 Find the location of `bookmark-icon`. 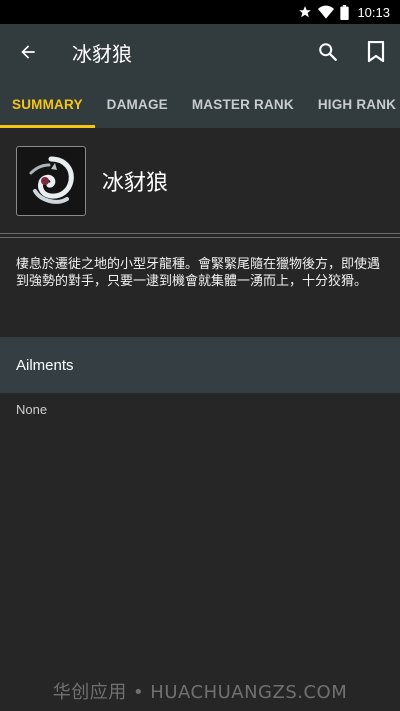

bookmark-icon is located at coordinates (376, 52).